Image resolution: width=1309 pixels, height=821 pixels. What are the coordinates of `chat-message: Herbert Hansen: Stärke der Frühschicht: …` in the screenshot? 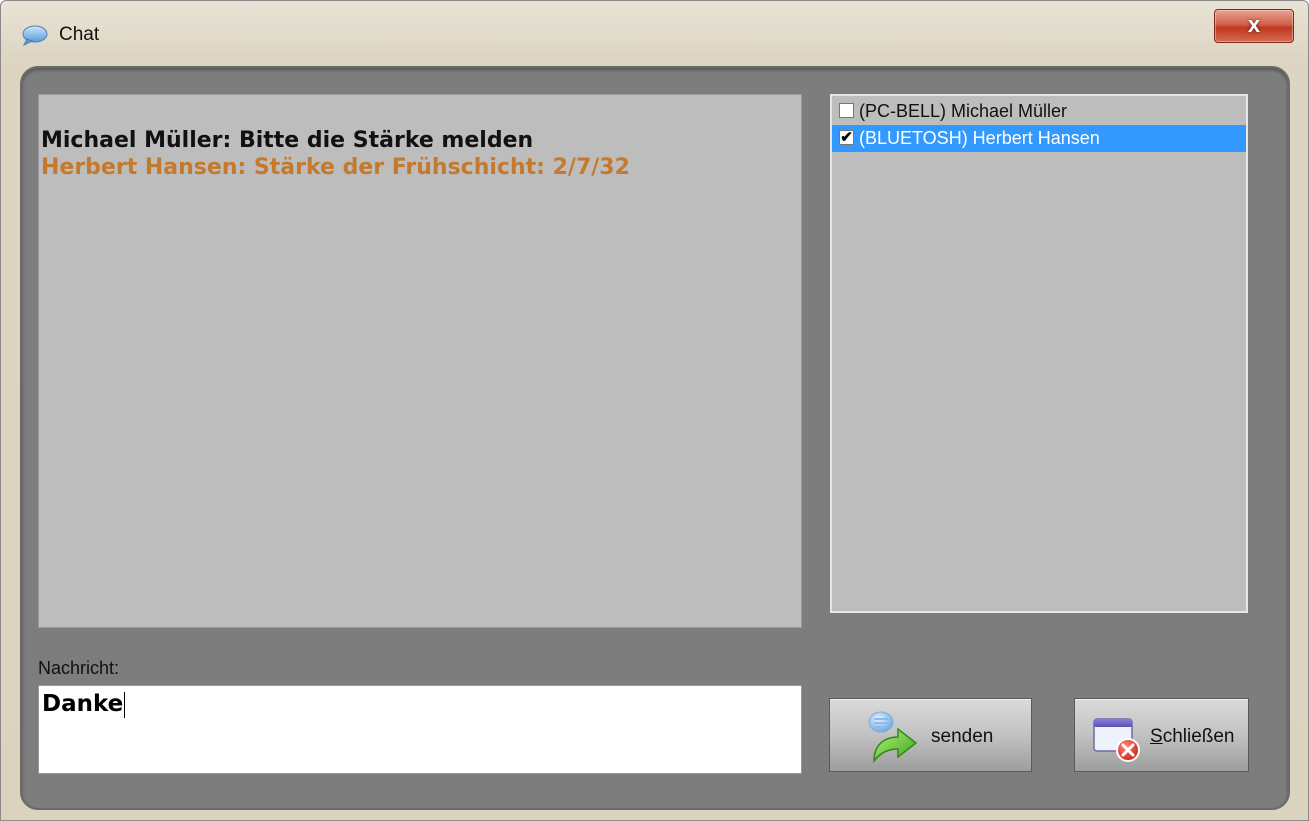 It's located at (335, 167).